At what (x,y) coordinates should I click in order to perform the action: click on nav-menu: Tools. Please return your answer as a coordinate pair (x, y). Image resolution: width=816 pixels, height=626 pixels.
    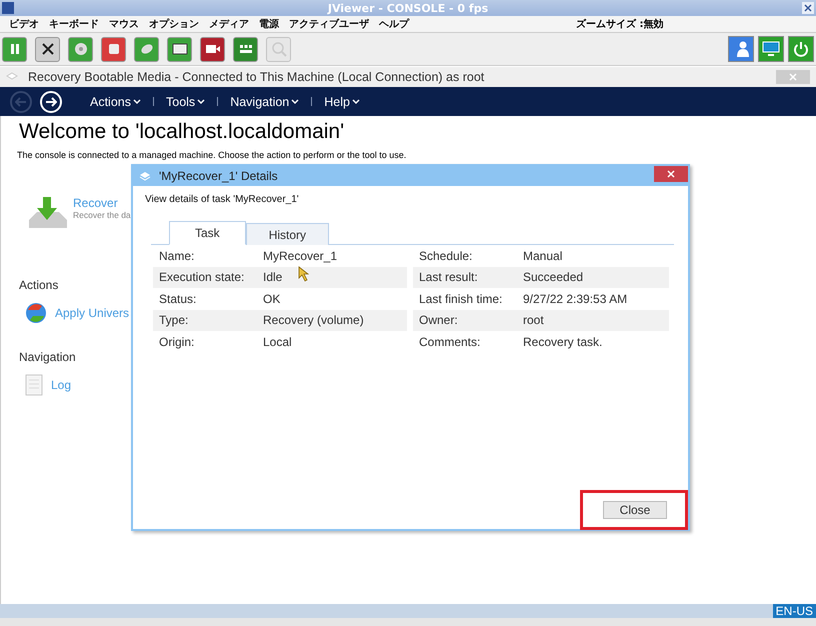
    Looking at the image, I should click on (186, 101).